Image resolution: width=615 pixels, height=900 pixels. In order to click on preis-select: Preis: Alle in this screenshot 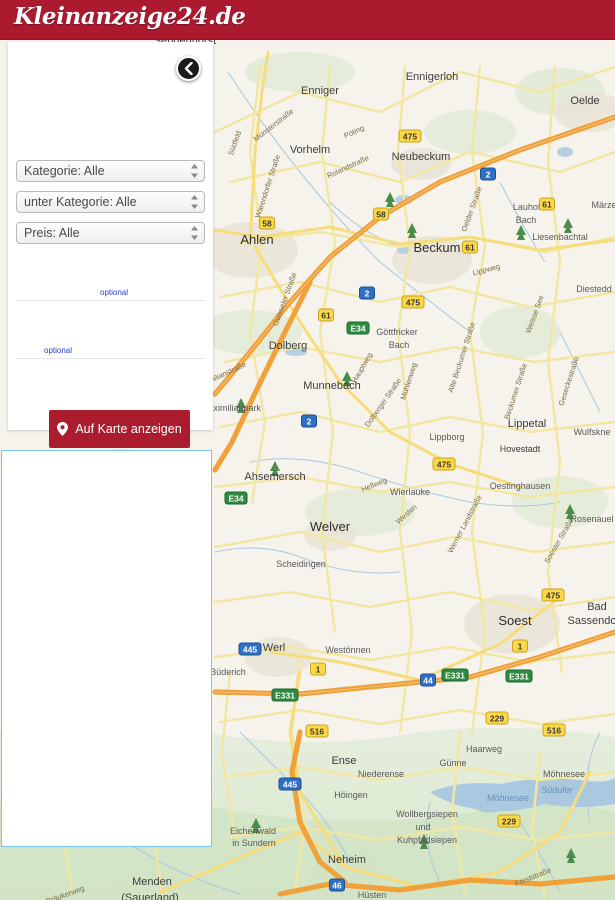, I will do `click(110, 233)`.